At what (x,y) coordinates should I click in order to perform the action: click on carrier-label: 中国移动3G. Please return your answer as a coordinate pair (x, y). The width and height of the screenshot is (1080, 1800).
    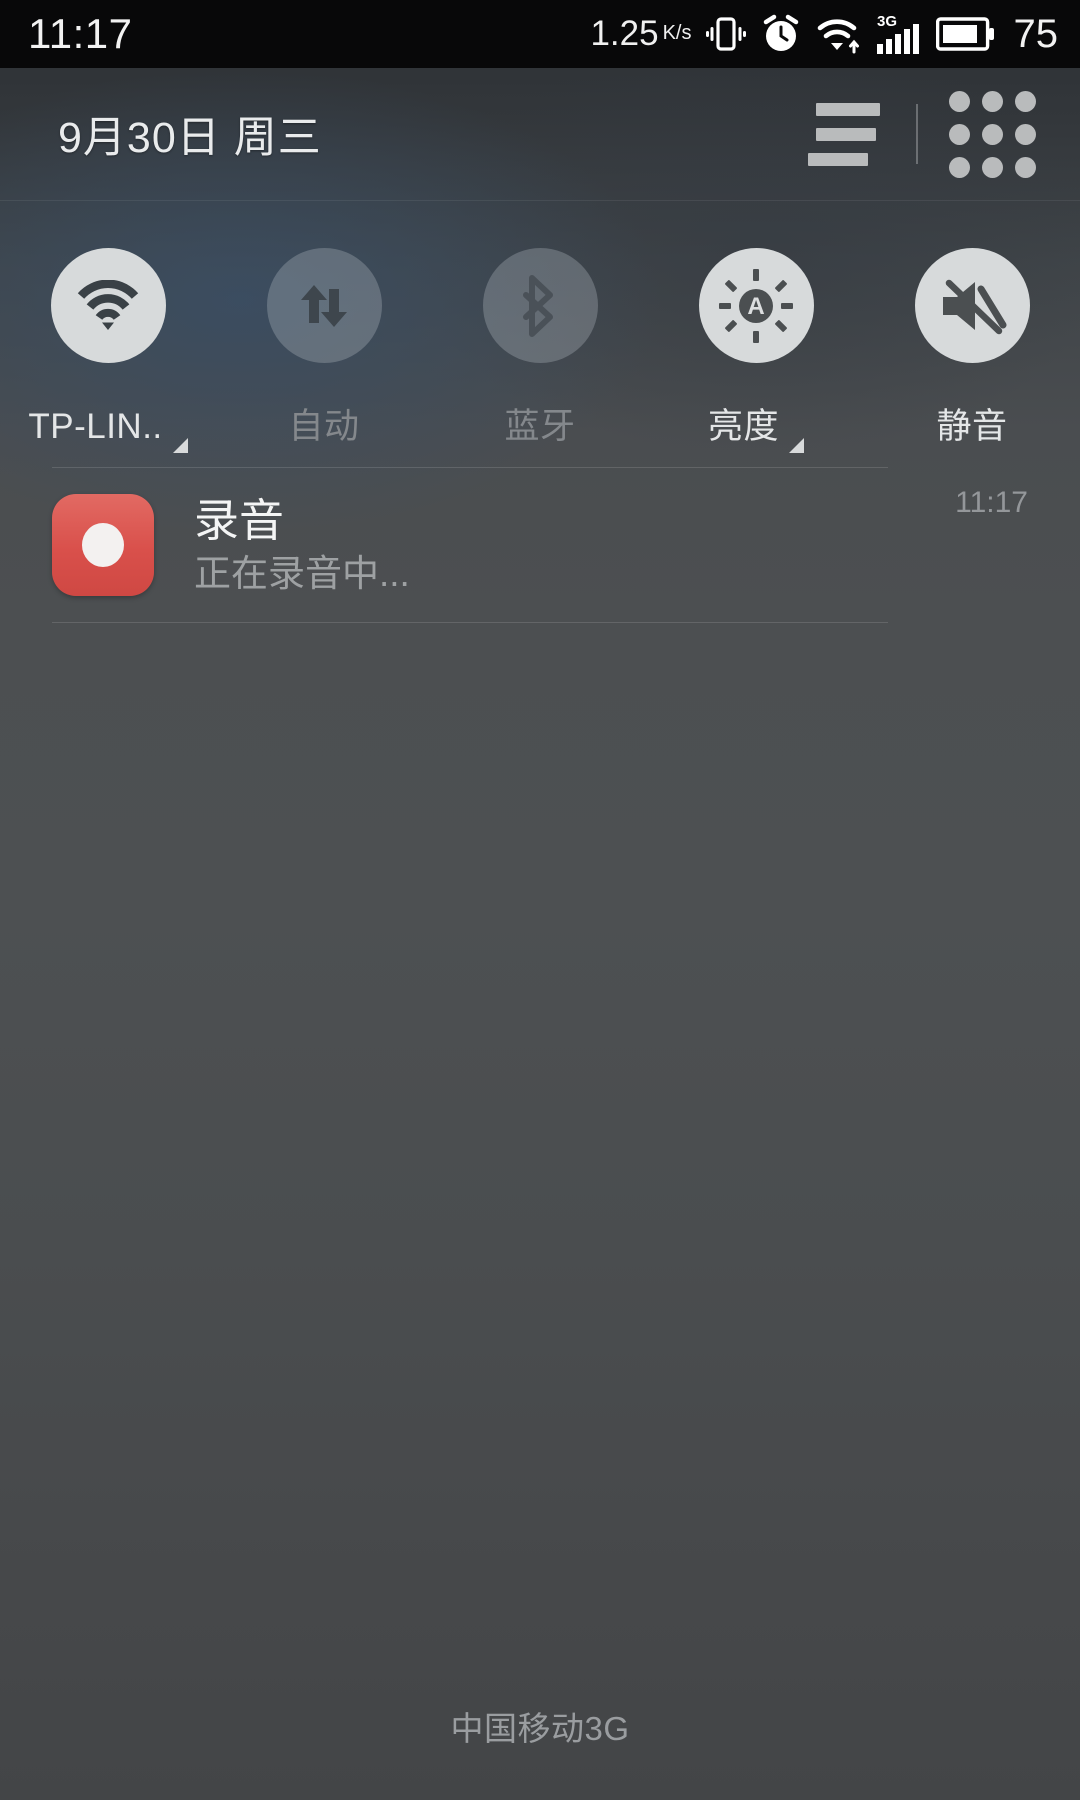
    Looking at the image, I should click on (540, 1728).